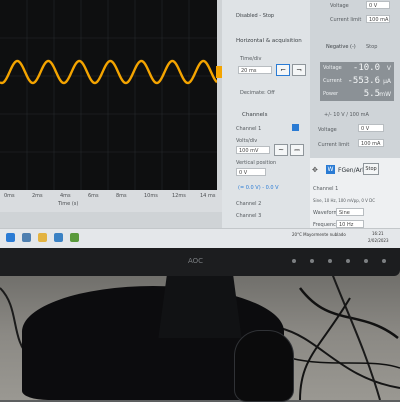  Describe the element at coordinates (121, 196) in the screenshot. I see `x-tick-label: 8ms` at that location.